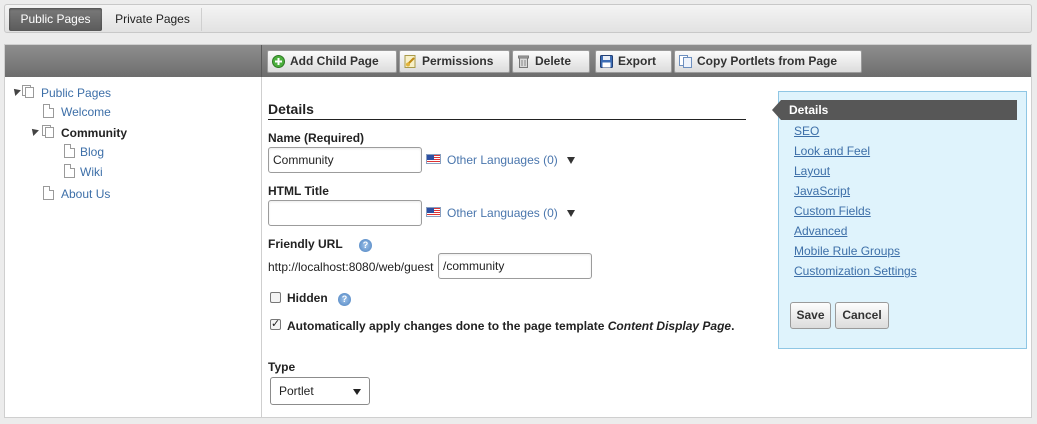  What do you see at coordinates (810, 315) in the screenshot?
I see `save-button: Save` at bounding box center [810, 315].